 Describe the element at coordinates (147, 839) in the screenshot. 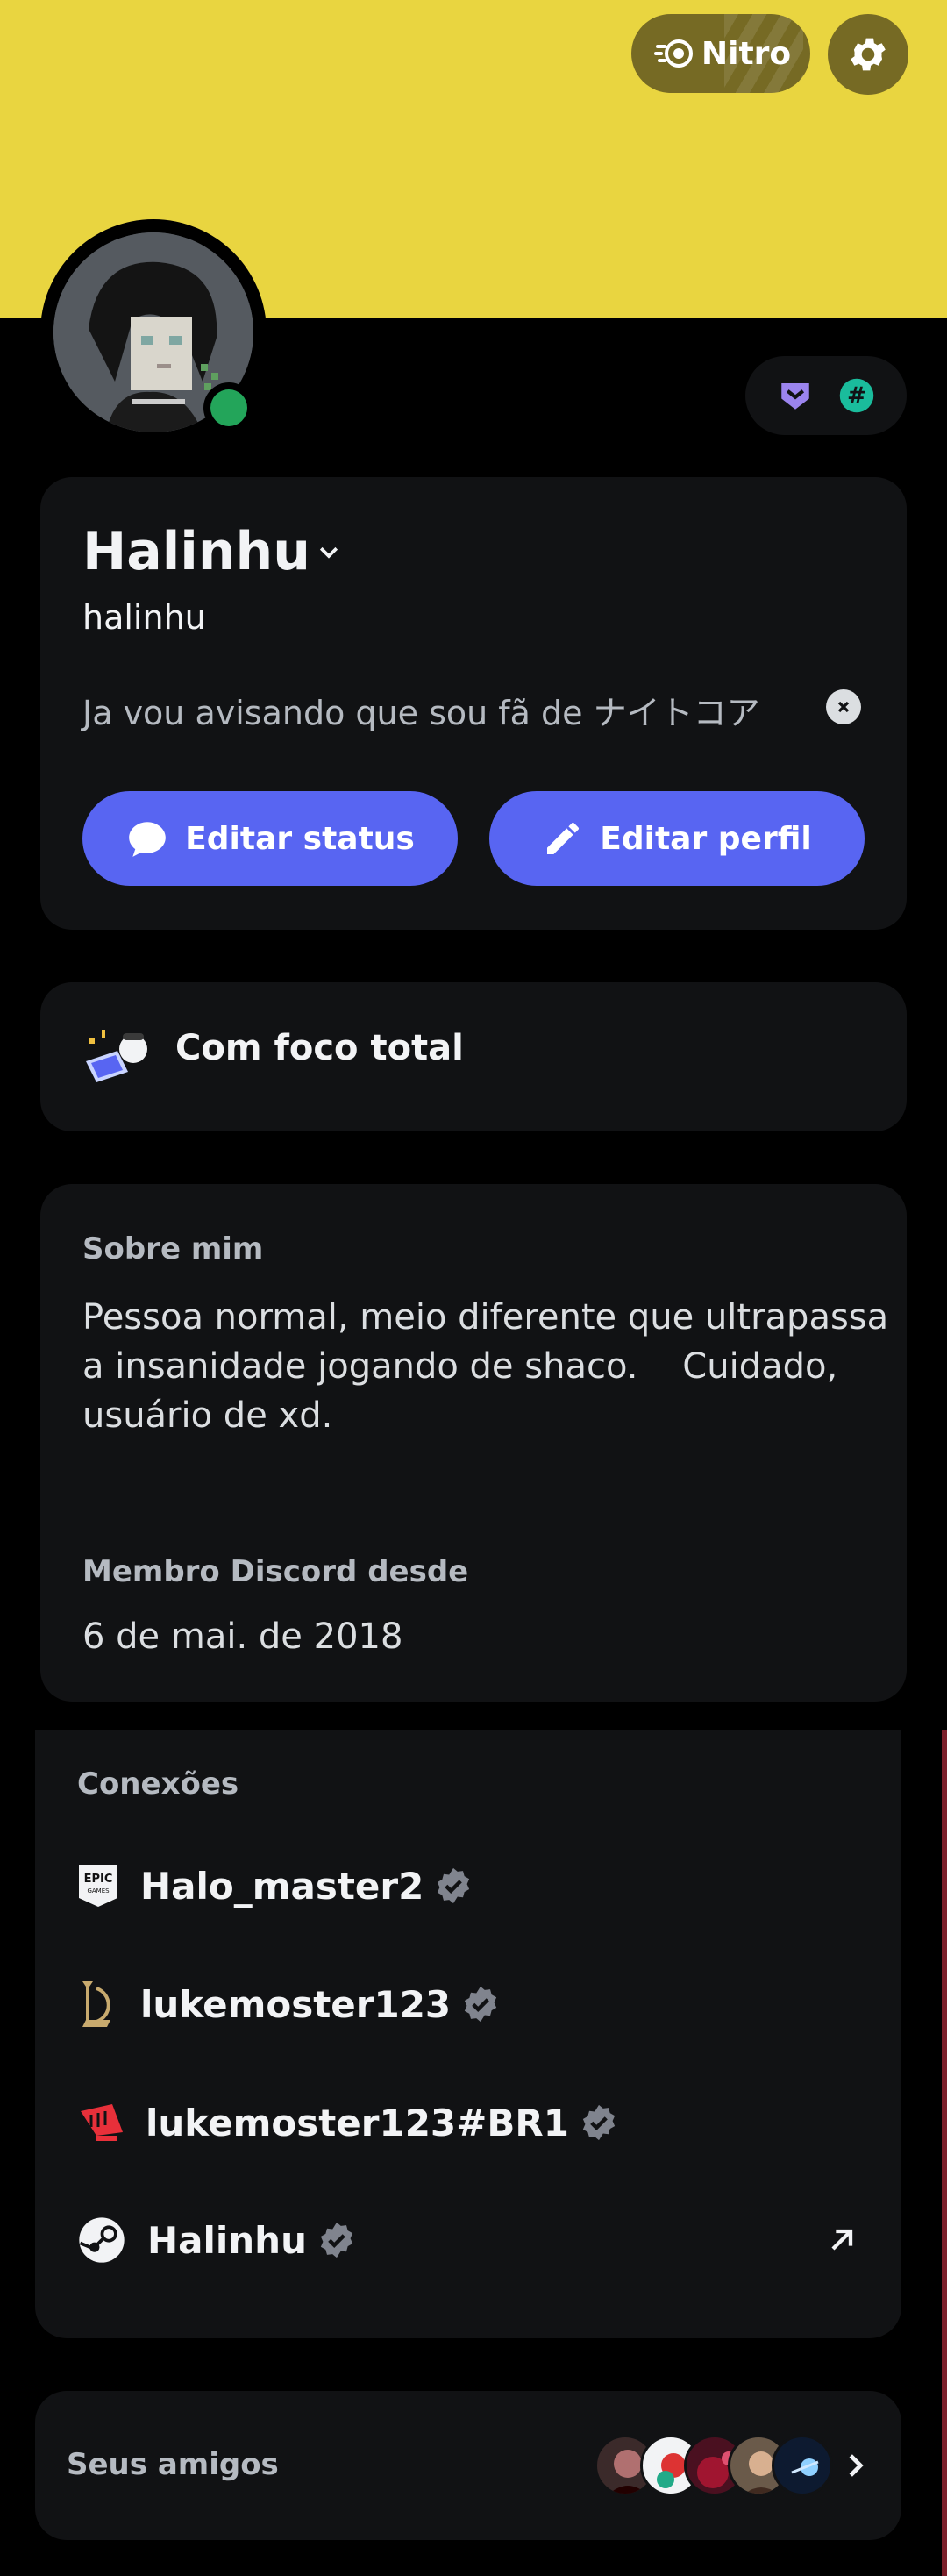

I see `speech-bubble-icon` at that location.